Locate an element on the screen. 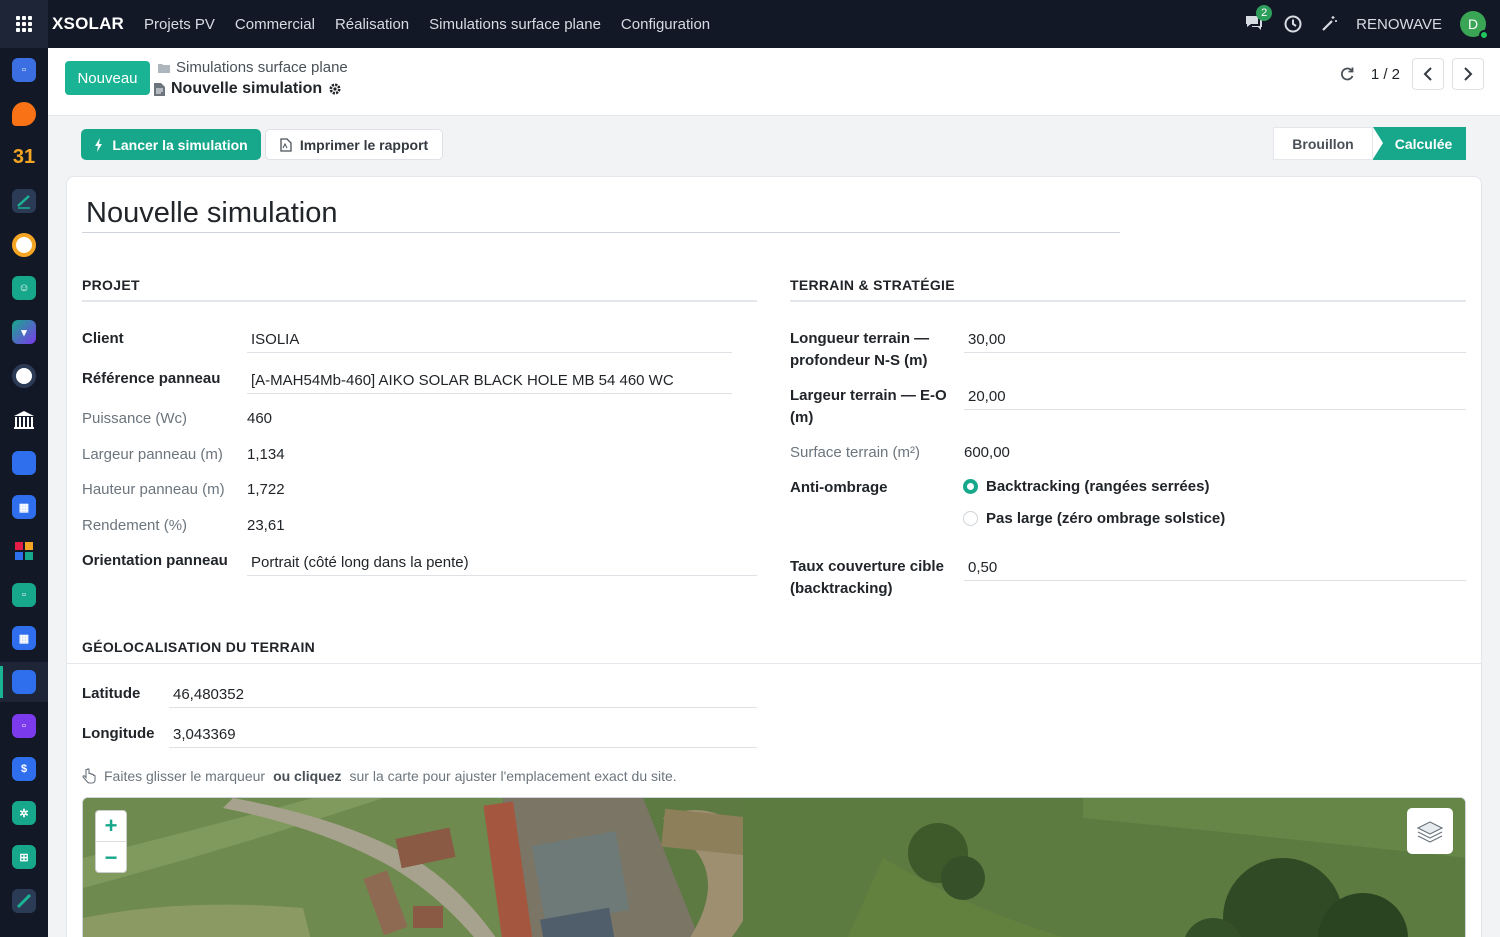 The image size is (1500, 937). rail-app-spreadsheet: ⊞ is located at coordinates (24, 857).